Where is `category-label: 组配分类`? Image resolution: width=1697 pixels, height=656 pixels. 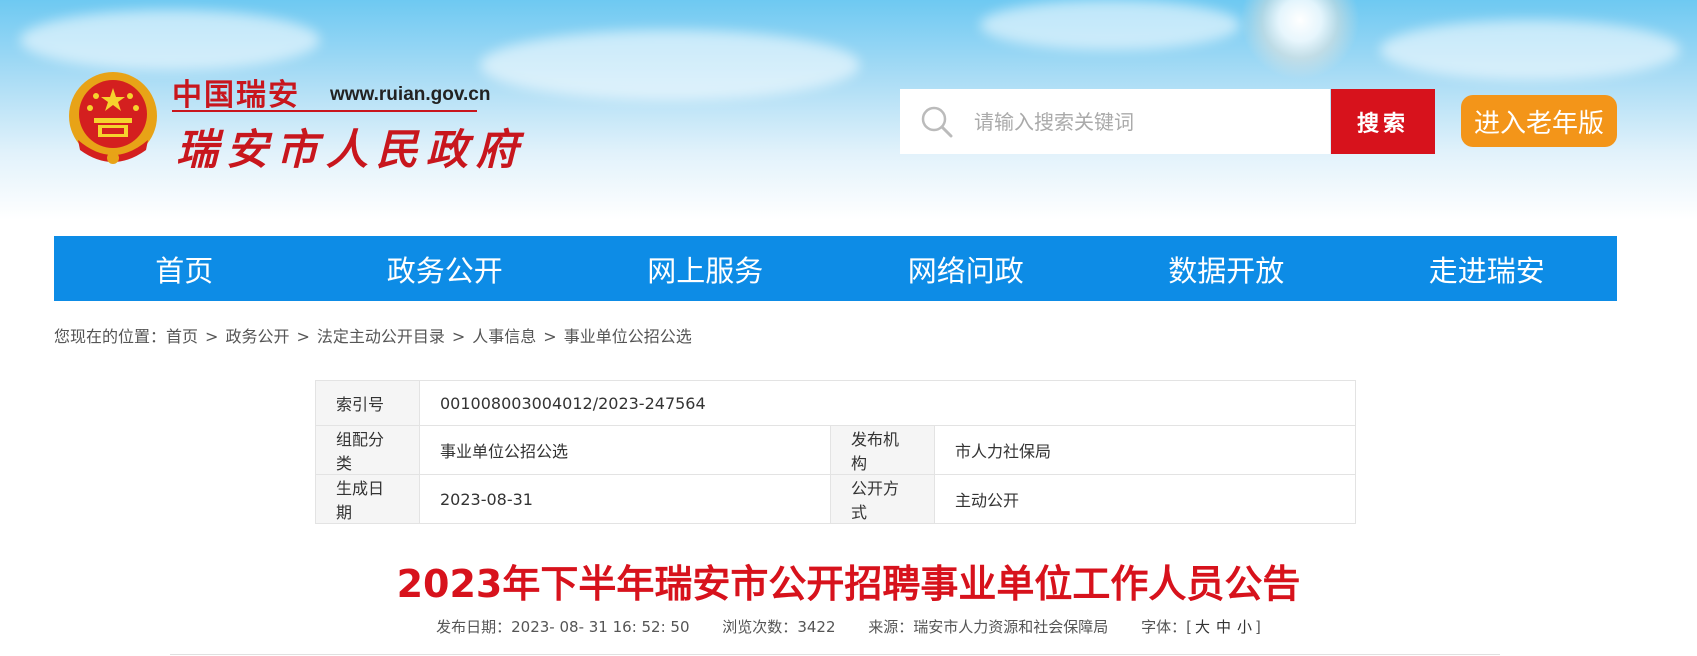
category-label: 组配分类 is located at coordinates (367, 450).